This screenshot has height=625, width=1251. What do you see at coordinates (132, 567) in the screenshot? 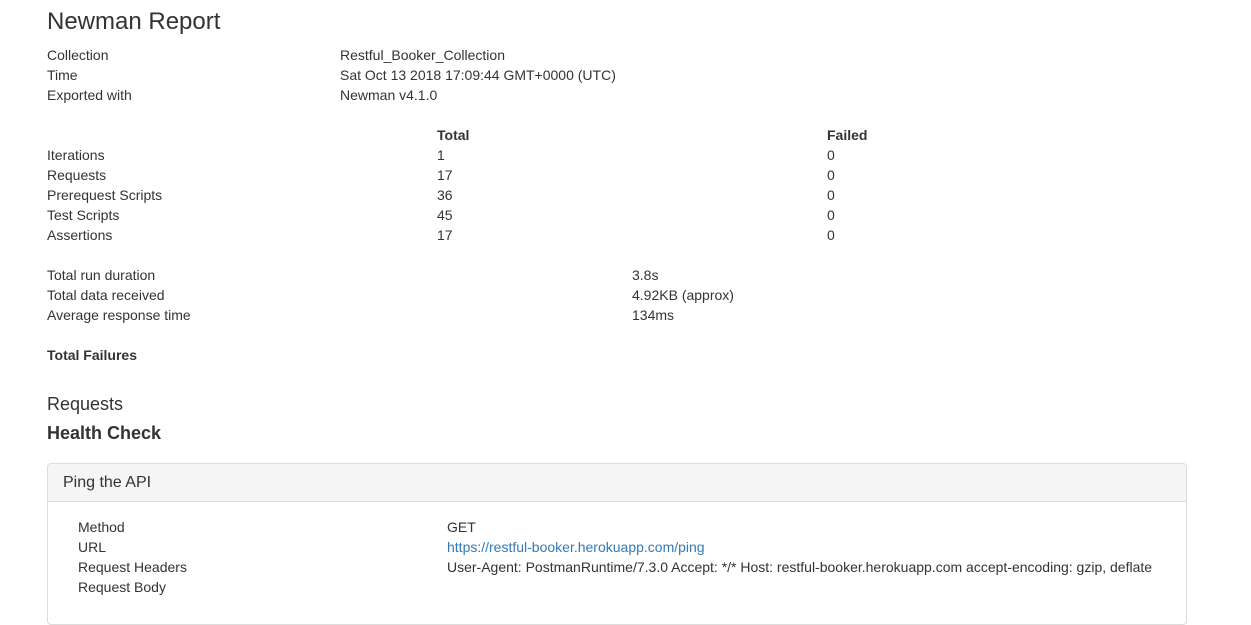
I see `headers-label: Request Headers` at bounding box center [132, 567].